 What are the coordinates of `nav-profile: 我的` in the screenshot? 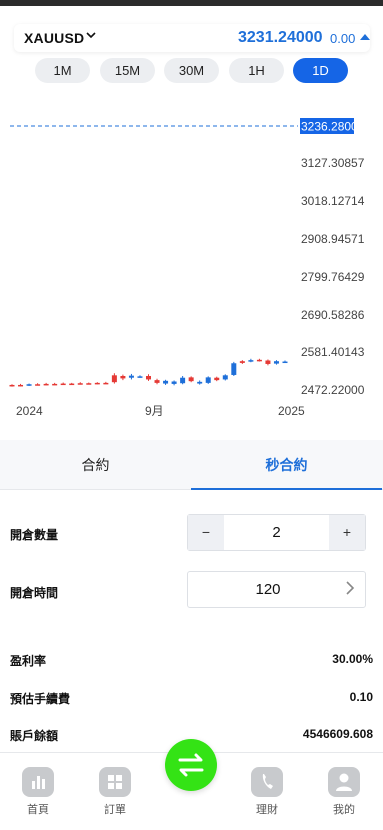 It's located at (344, 792).